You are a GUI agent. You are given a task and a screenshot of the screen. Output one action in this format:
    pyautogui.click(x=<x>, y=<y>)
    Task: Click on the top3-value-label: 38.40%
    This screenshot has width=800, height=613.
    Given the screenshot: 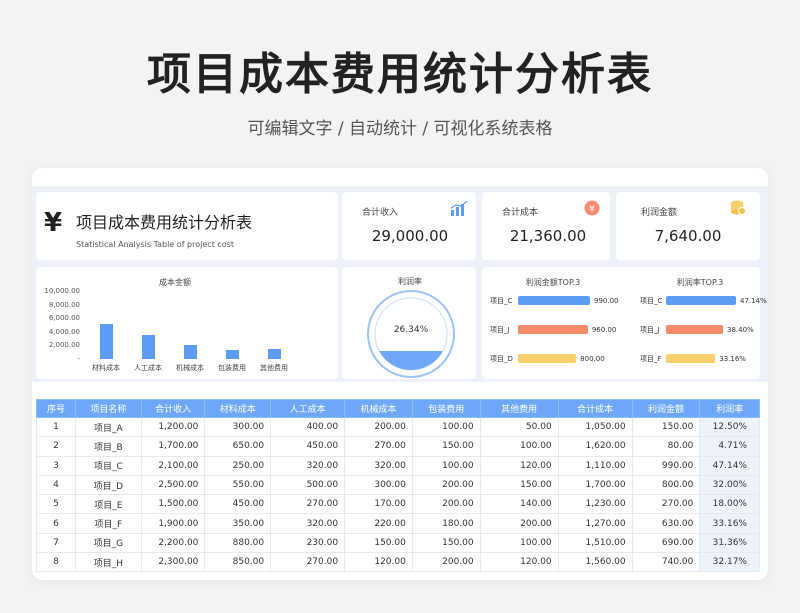 What is the action you would take?
    pyautogui.click(x=740, y=330)
    